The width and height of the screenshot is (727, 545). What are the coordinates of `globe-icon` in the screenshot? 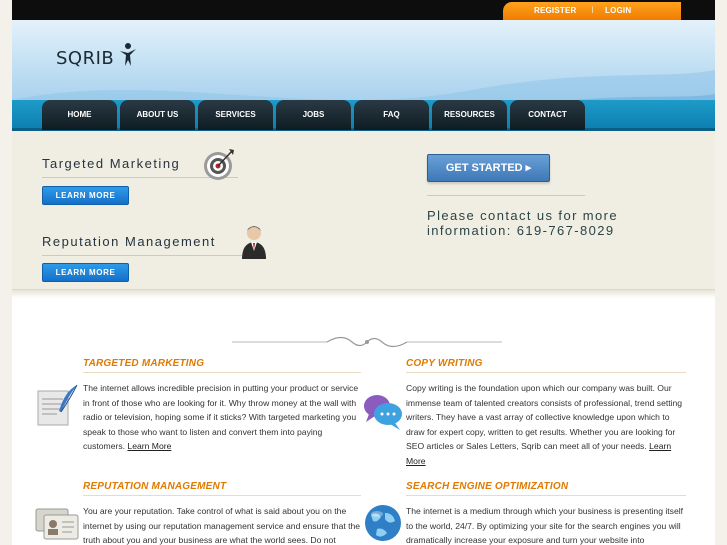 It's located at (383, 523).